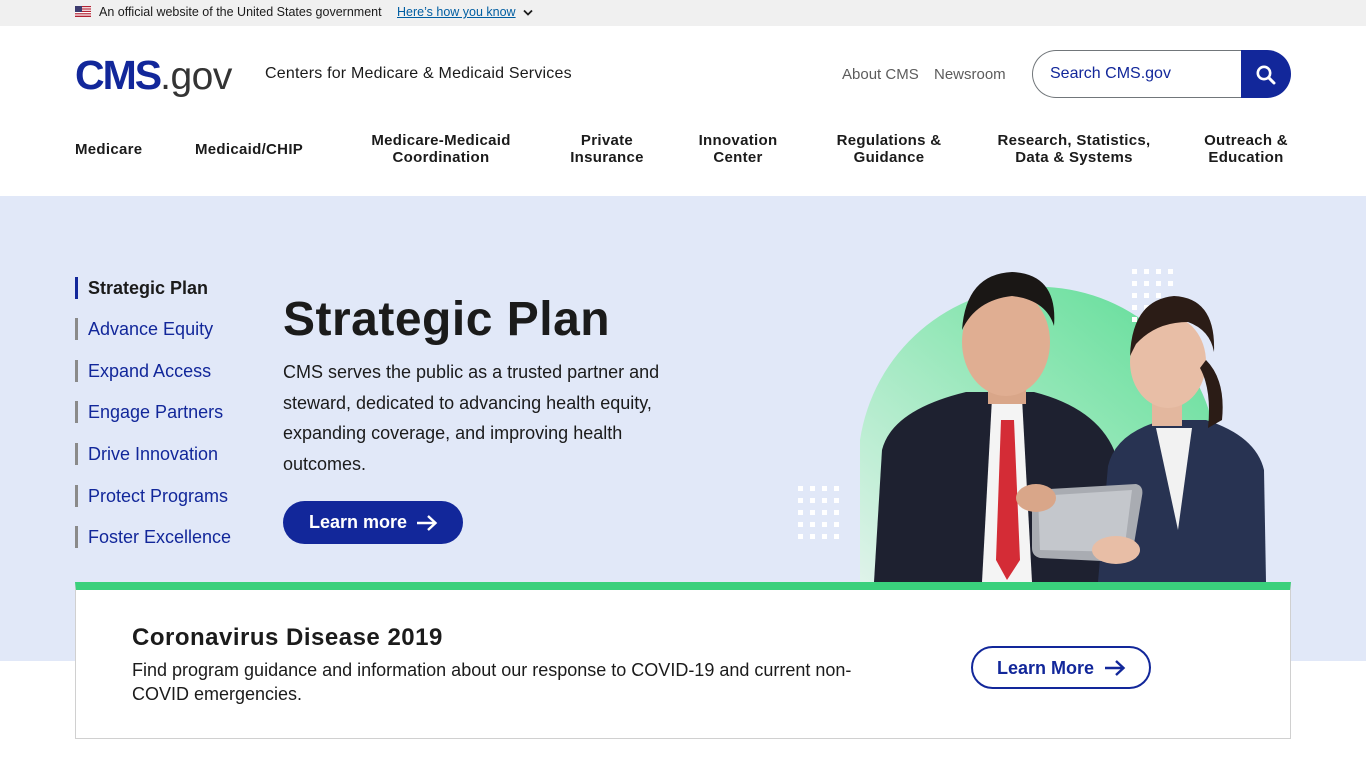  Describe the element at coordinates (889, 140) in the screenshot. I see `nav-label-line1: Regulations &` at that location.